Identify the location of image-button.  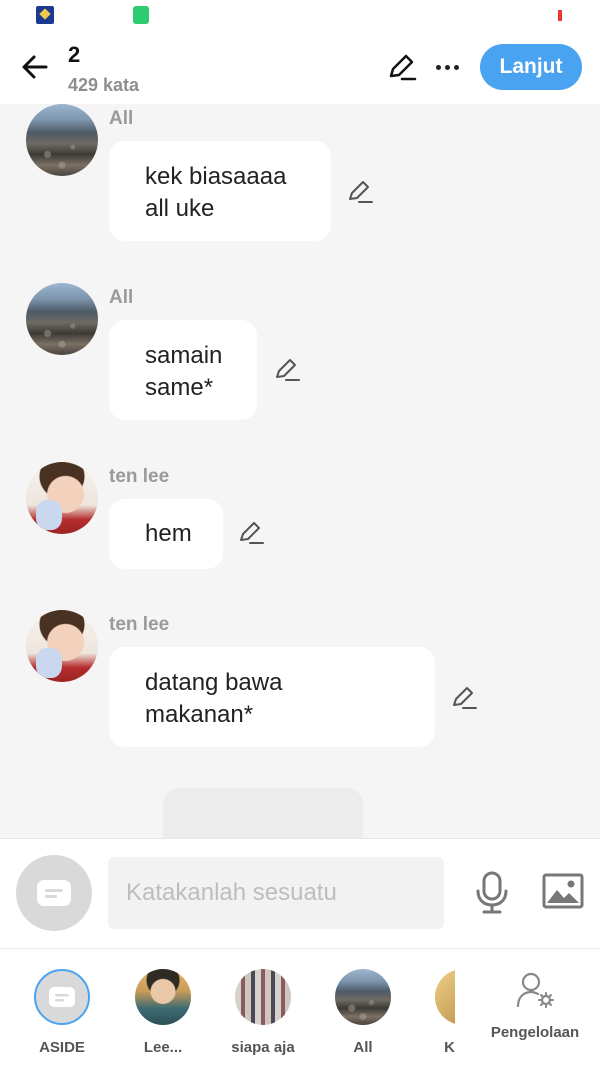
(563, 891).